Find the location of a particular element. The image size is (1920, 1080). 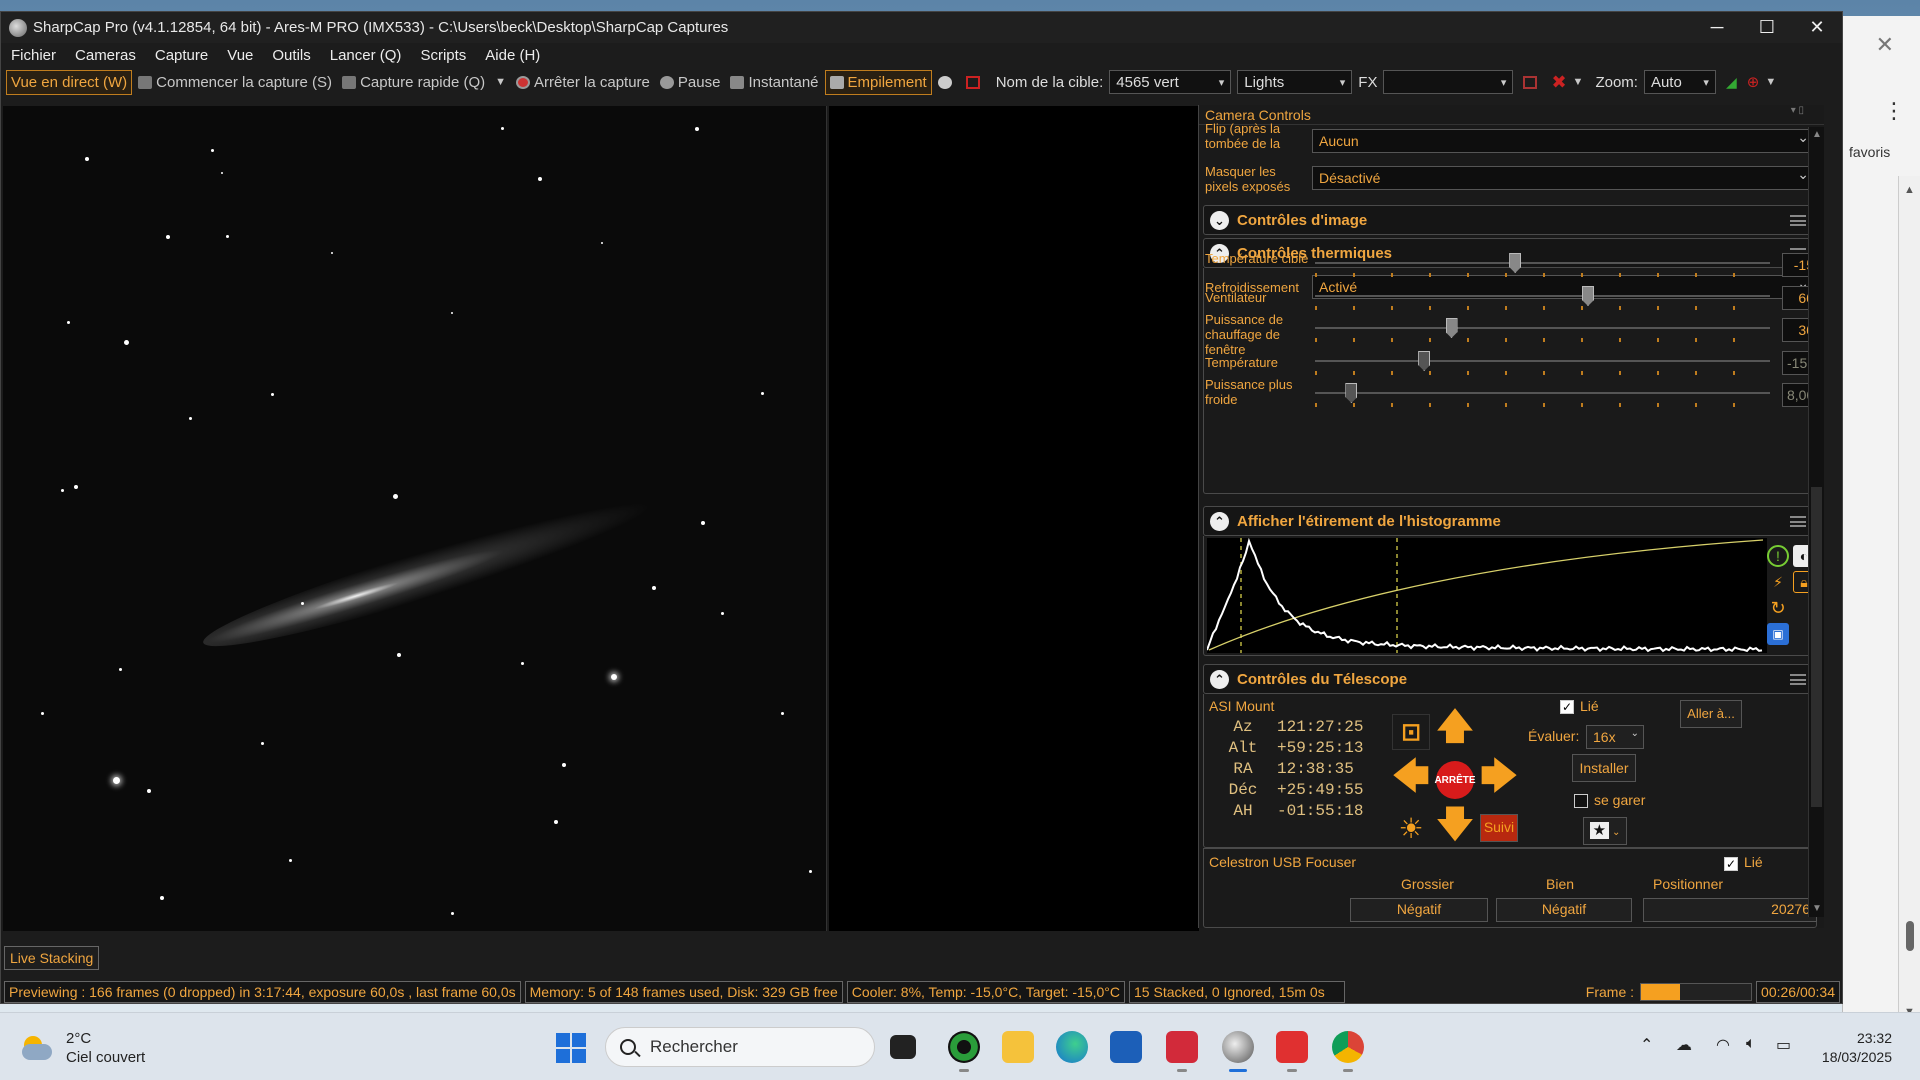

temperature-track is located at coordinates (1542, 361).